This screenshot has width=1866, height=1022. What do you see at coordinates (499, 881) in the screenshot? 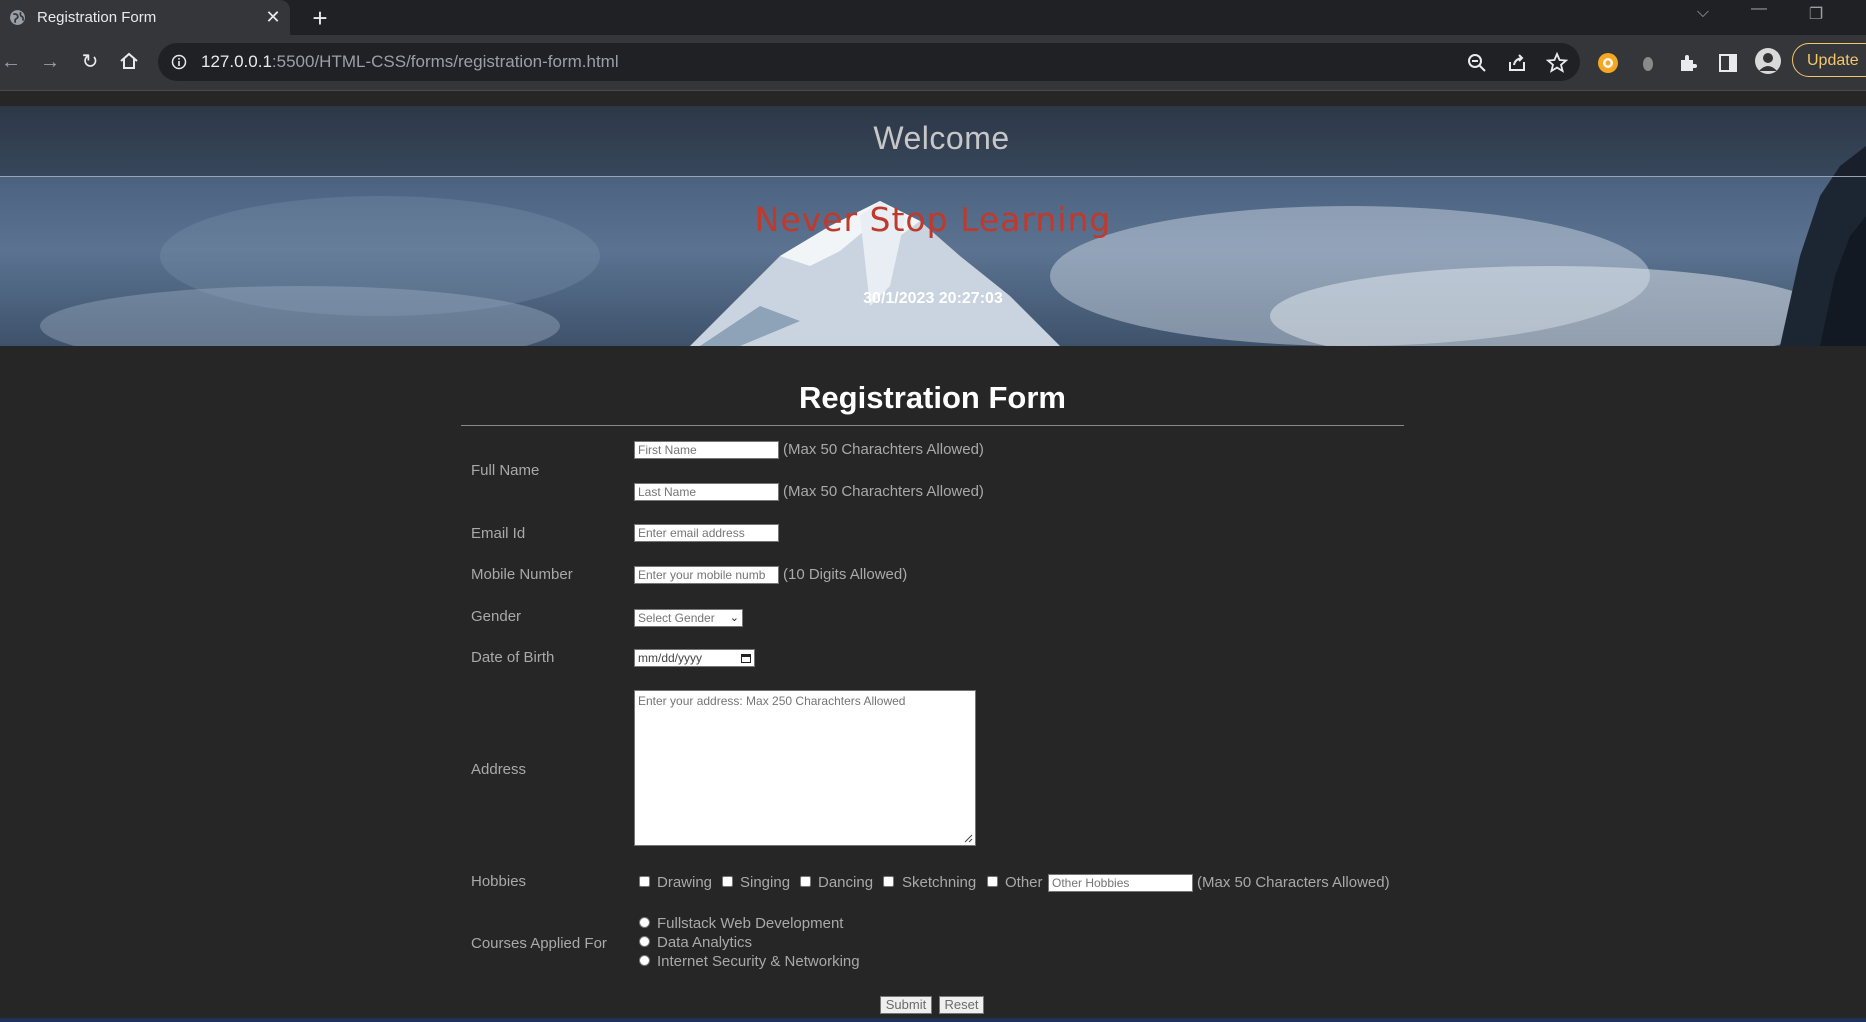
I see `hobbies-label: Hobbies` at bounding box center [499, 881].